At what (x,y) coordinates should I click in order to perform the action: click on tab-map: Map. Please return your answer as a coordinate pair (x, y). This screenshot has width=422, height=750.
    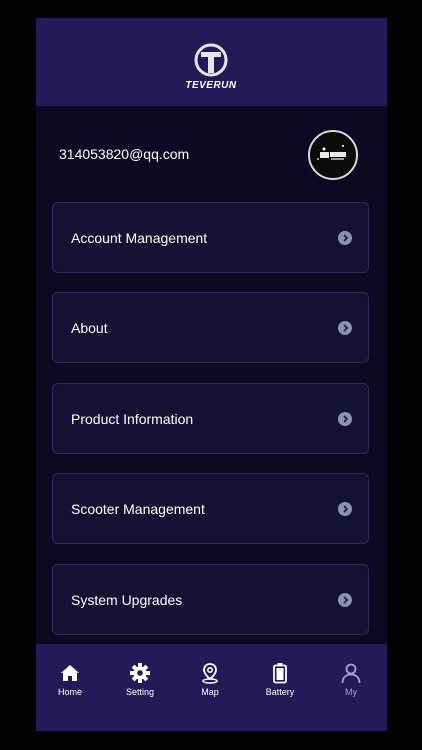
    Looking at the image, I should click on (210, 682).